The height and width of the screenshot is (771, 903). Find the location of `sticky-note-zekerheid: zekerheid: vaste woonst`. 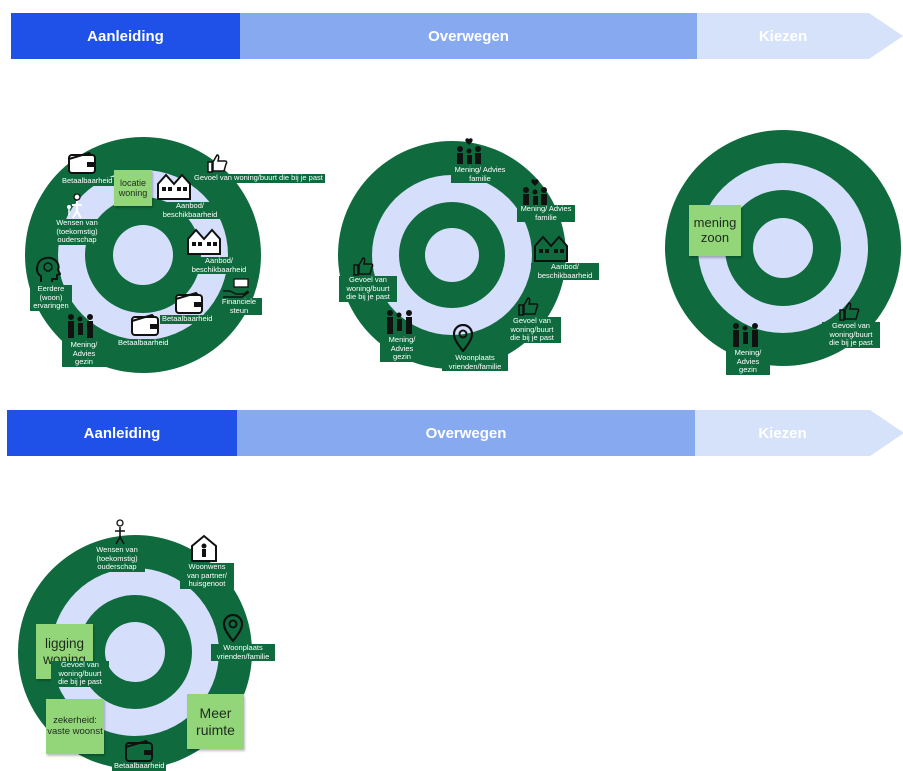

sticky-note-zekerheid: zekerheid: vaste woonst is located at coordinates (75, 726).